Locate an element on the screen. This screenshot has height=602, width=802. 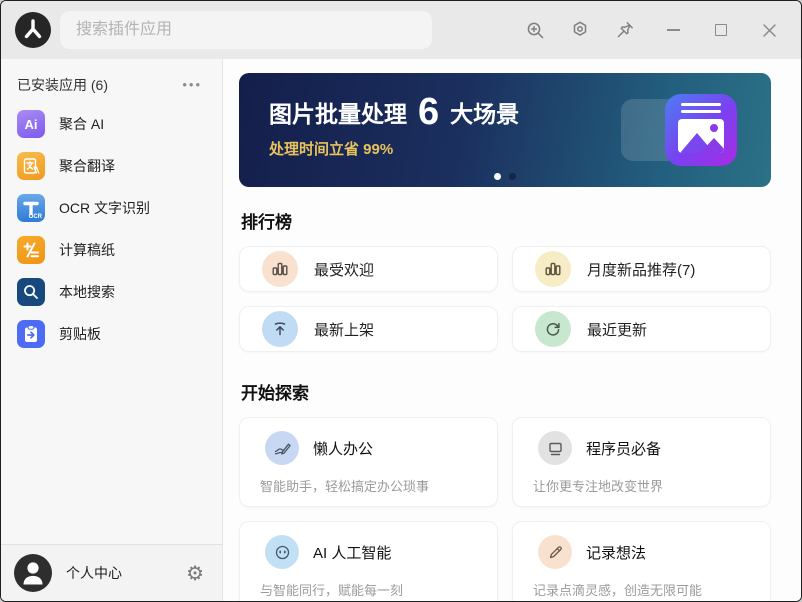
pencil-icon is located at coordinates (555, 552).